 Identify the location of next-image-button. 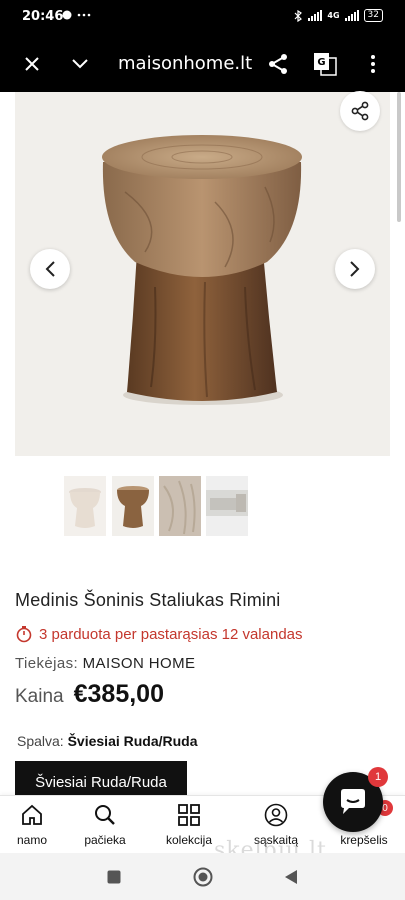
(355, 269).